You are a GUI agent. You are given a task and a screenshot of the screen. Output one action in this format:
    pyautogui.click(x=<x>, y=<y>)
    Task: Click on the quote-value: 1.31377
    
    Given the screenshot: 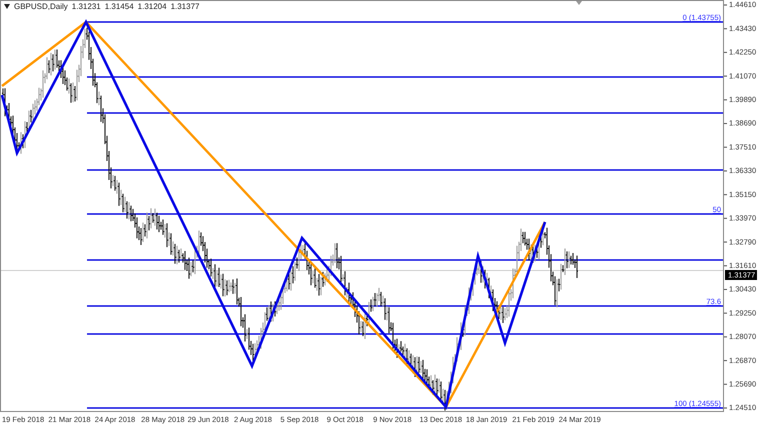 What is the action you would take?
    pyautogui.click(x=185, y=6)
    